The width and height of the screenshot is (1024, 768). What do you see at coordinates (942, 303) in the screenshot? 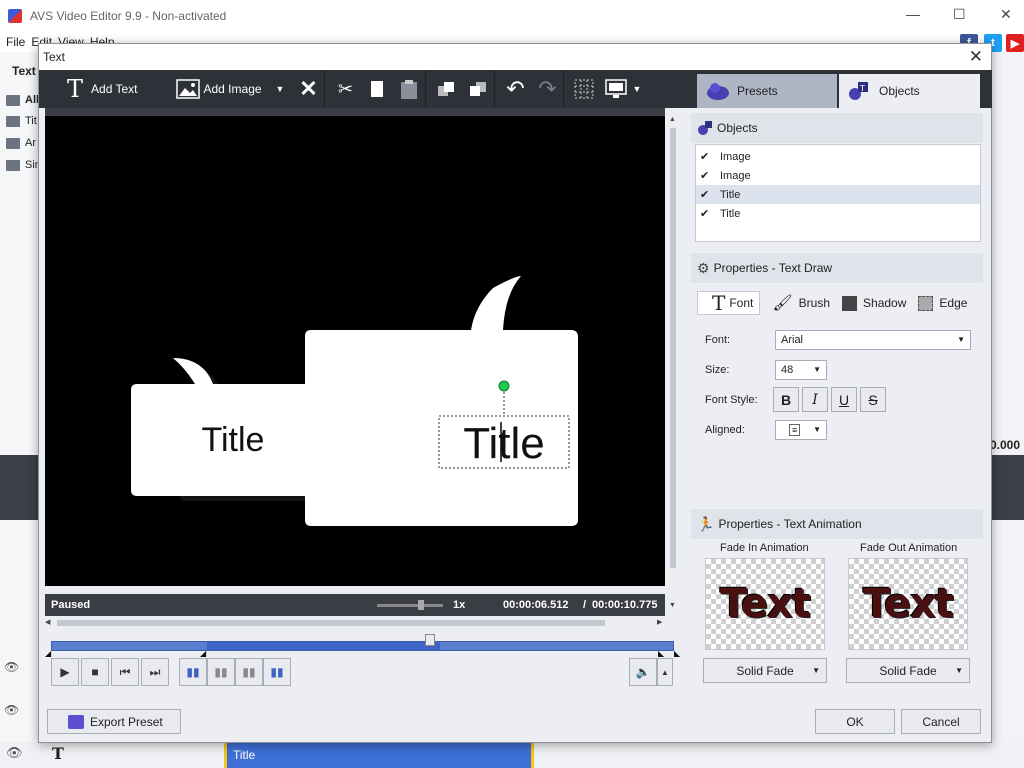
I see `tab-edge: Edge` at bounding box center [942, 303].